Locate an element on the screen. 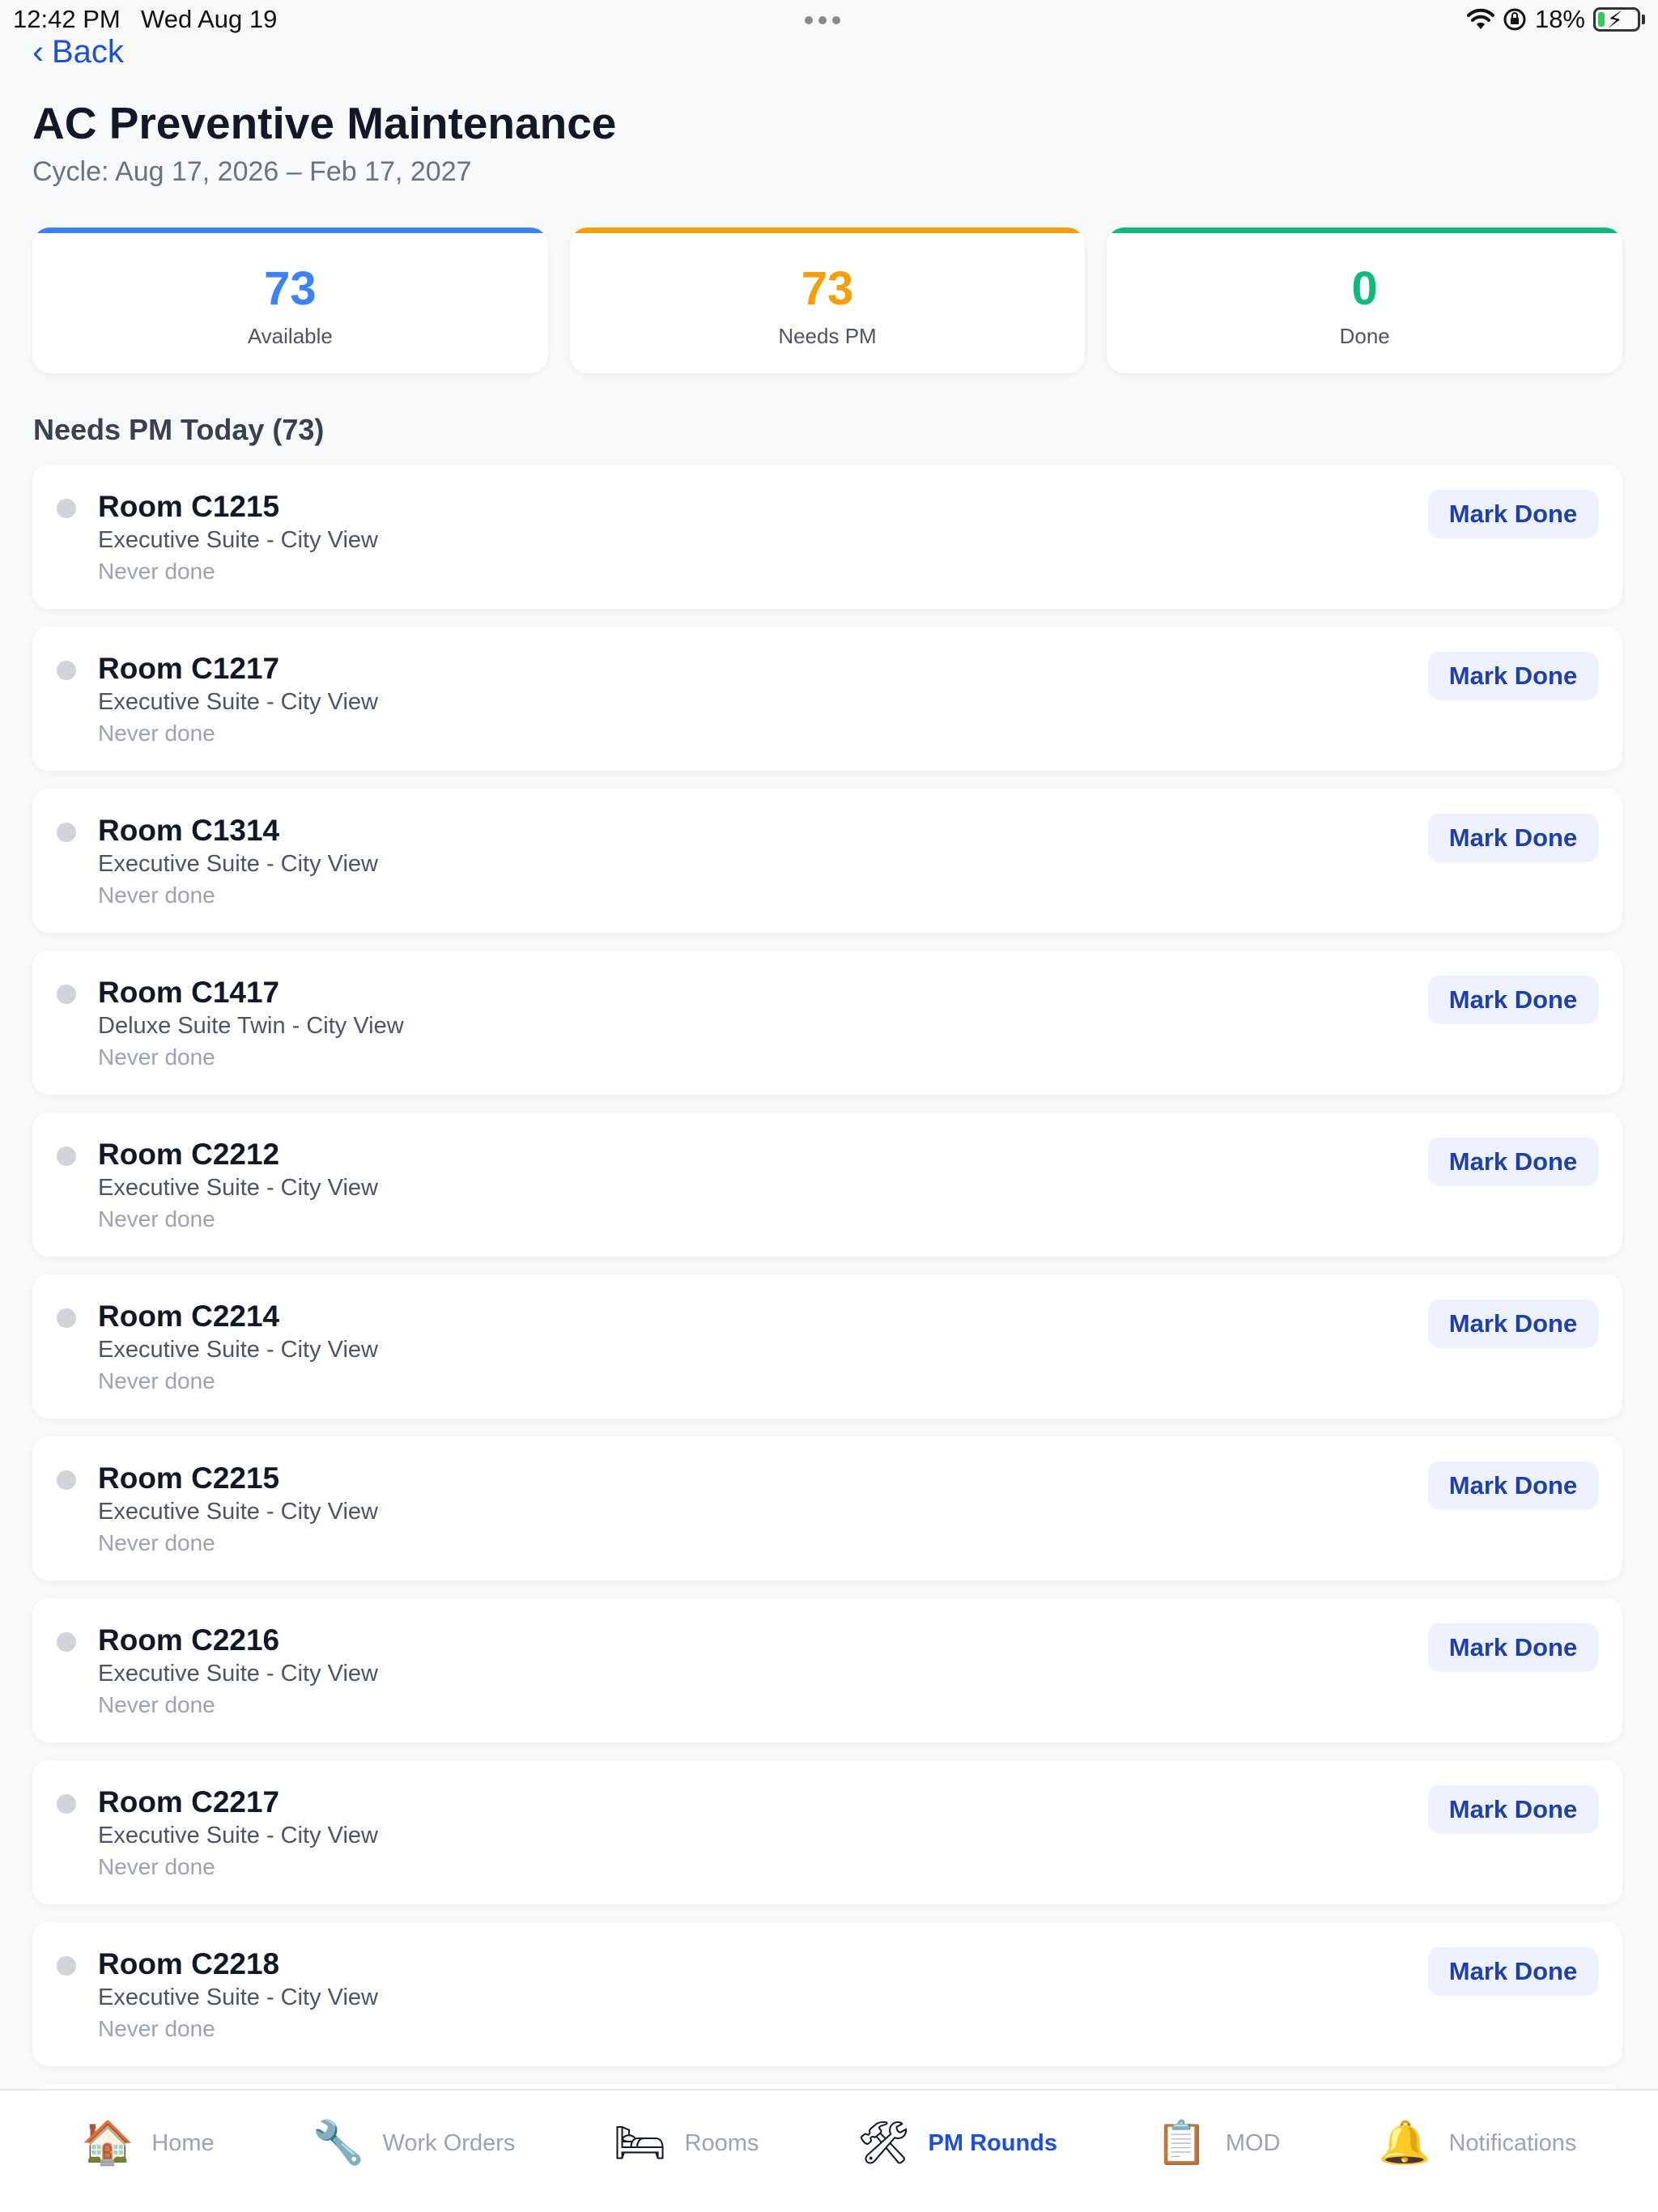 This screenshot has height=2212, width=1658. tab-label: Work Orders is located at coordinates (449, 2143).